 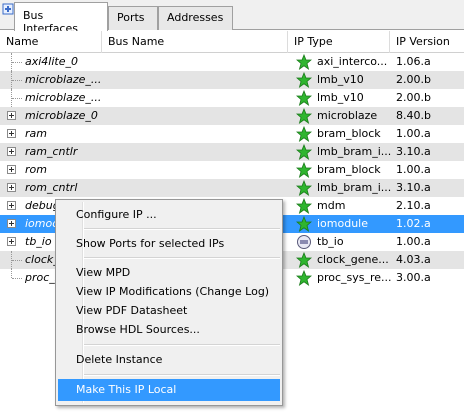 I want to click on menu-item-show-ports: Show Ports for selected IPs, so click(x=169, y=244).